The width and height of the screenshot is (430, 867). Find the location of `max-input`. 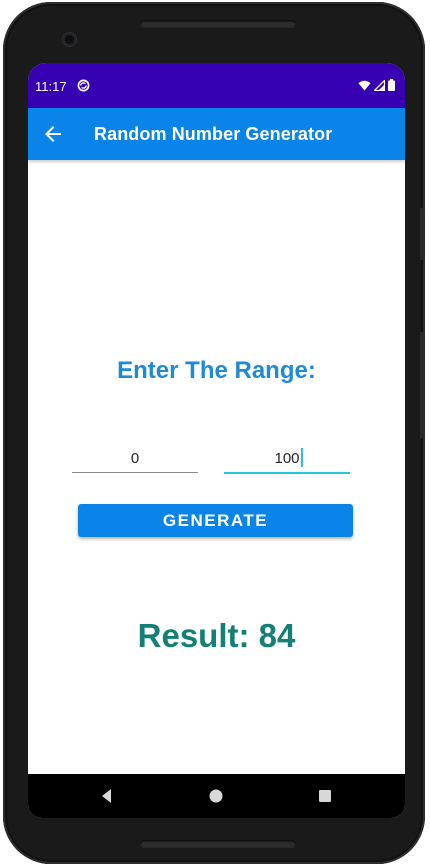

max-input is located at coordinates (287, 459).